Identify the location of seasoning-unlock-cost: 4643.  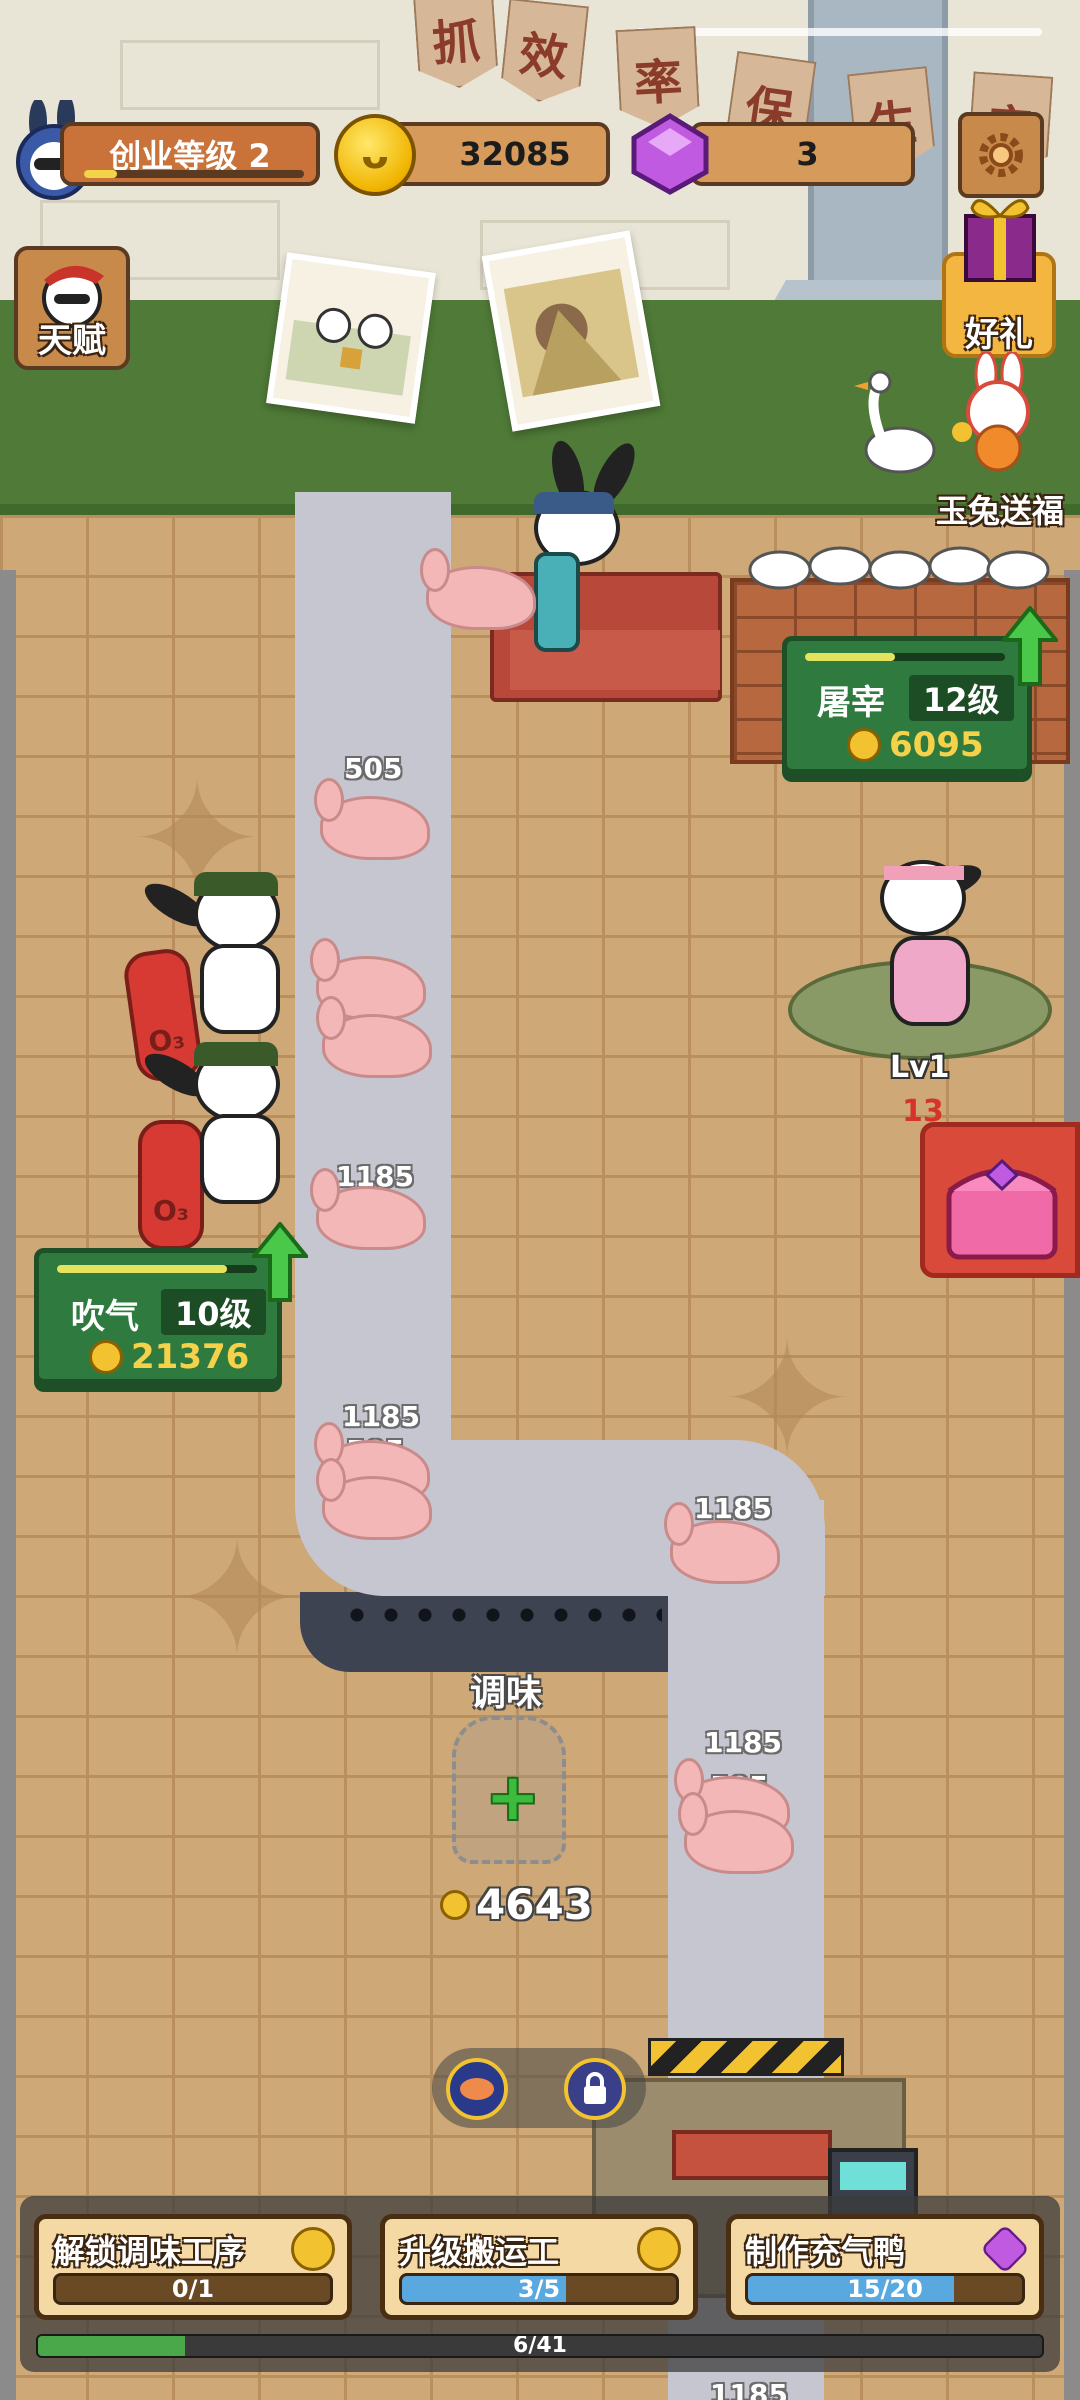
(516, 1904).